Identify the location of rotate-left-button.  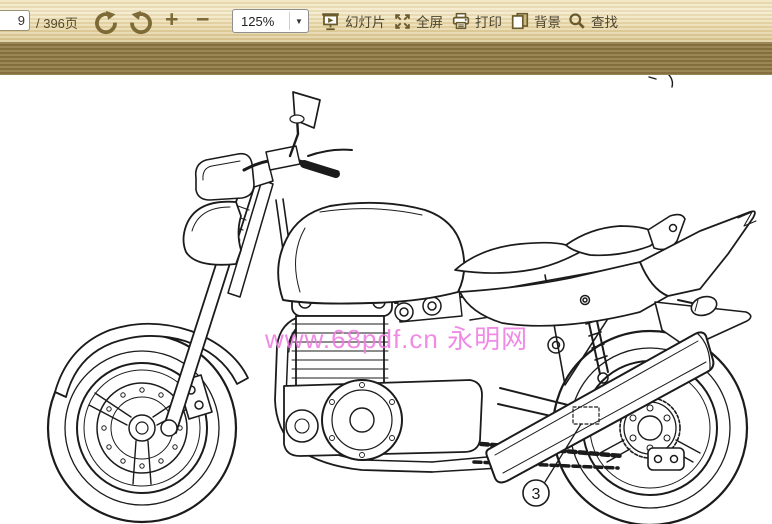
(106, 21).